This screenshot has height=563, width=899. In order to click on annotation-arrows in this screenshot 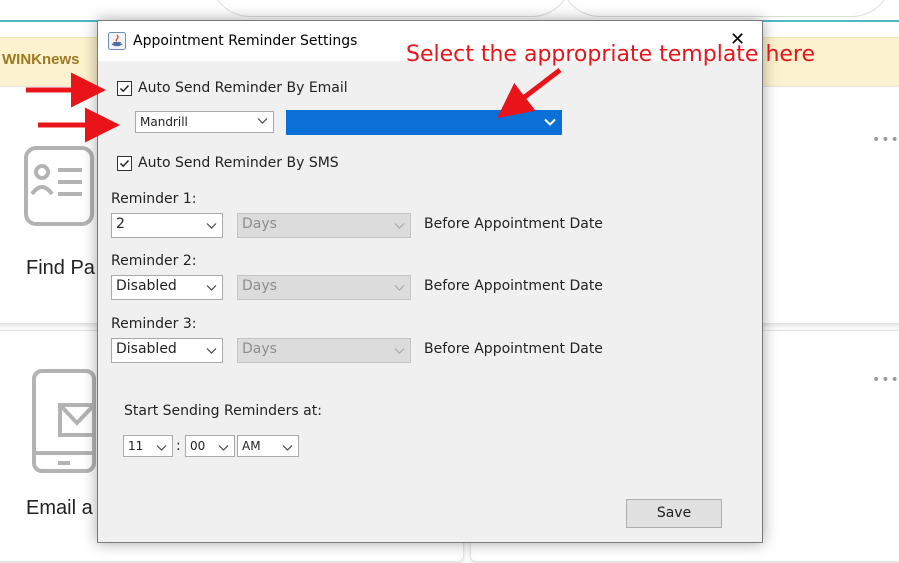, I will do `click(294, 105)`.